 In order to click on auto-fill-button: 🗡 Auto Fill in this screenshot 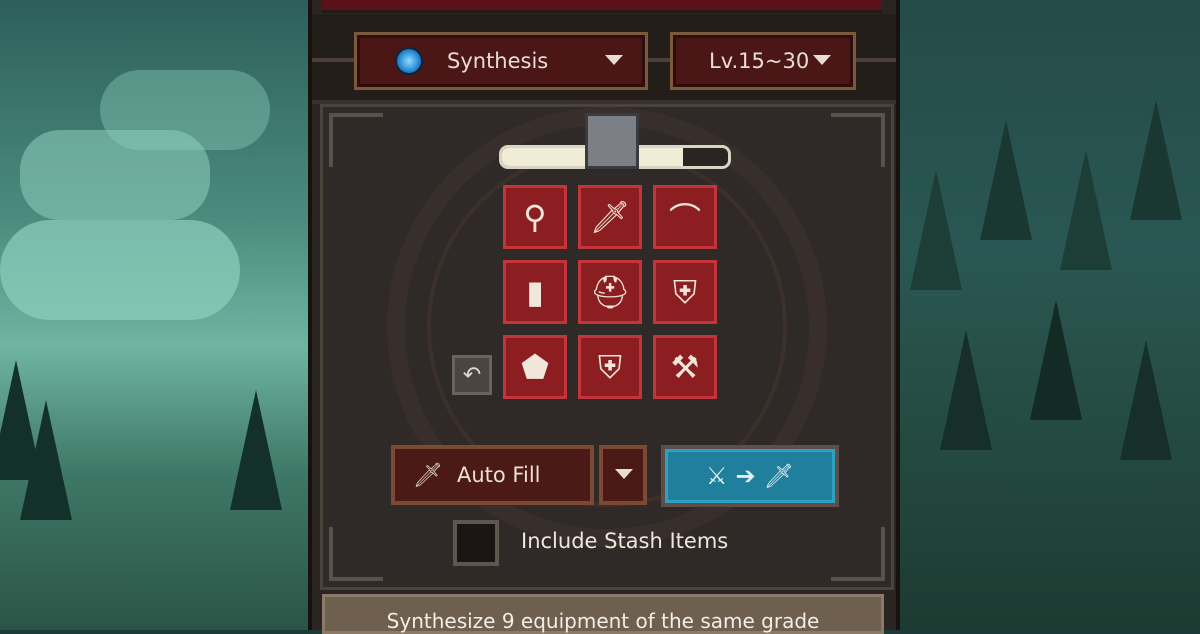, I will do `click(492, 475)`.